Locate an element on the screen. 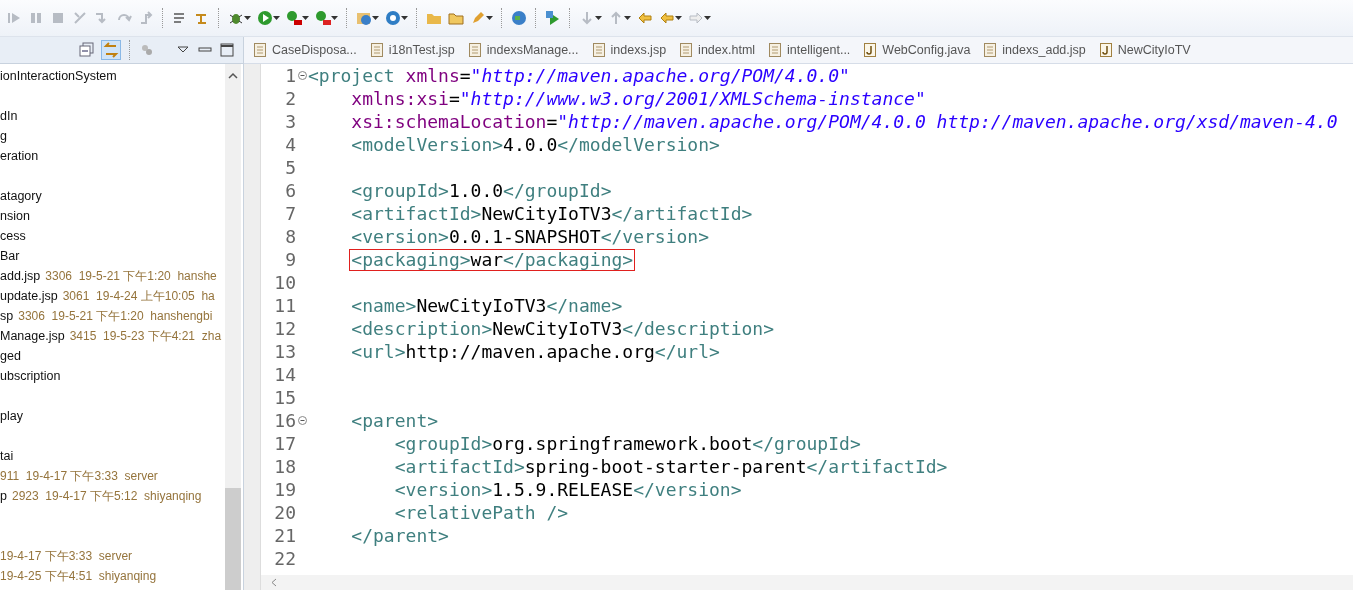 The image size is (1353, 590). editor-tab: WebConfig.java is located at coordinates (922, 50).